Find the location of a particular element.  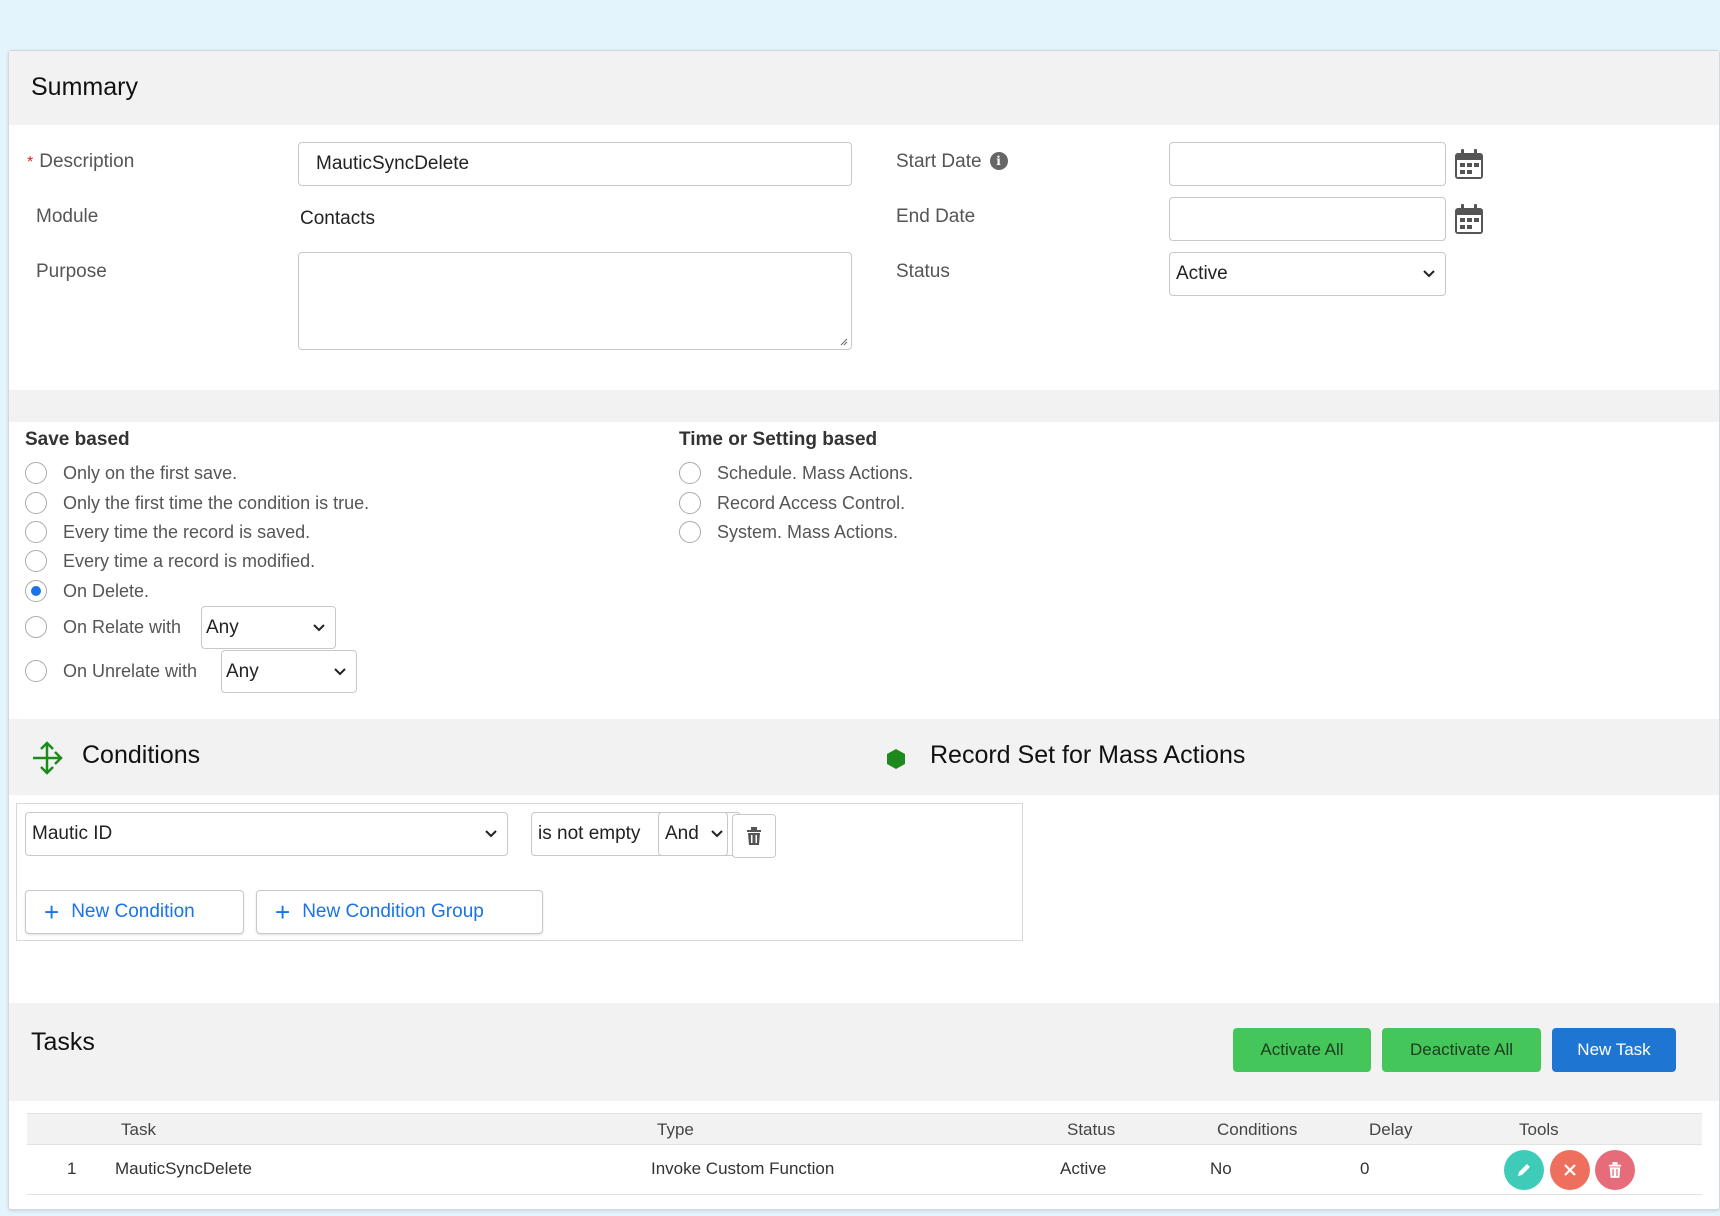

purpose-textarea is located at coordinates (575, 301).